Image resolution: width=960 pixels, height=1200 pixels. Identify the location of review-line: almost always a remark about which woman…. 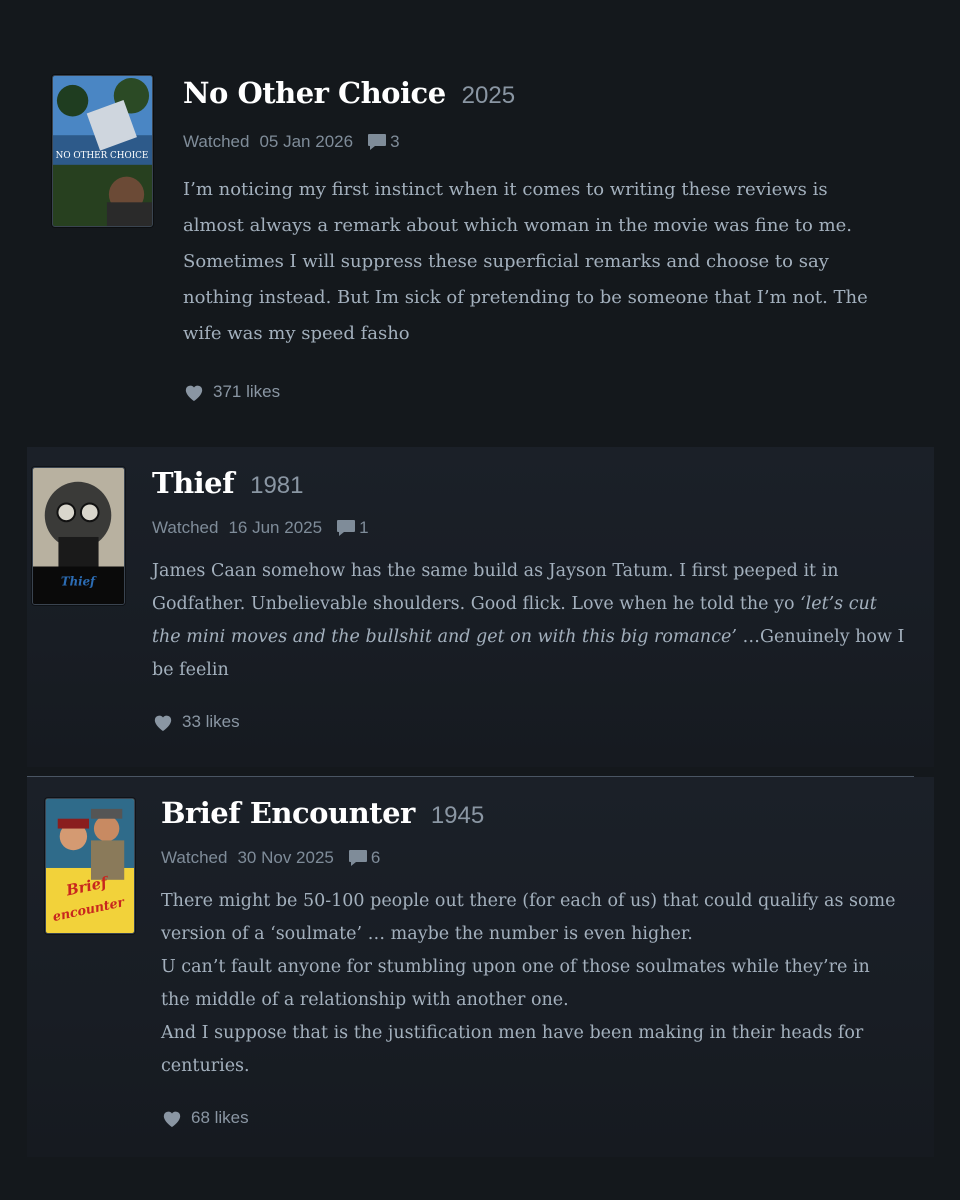
(518, 225).